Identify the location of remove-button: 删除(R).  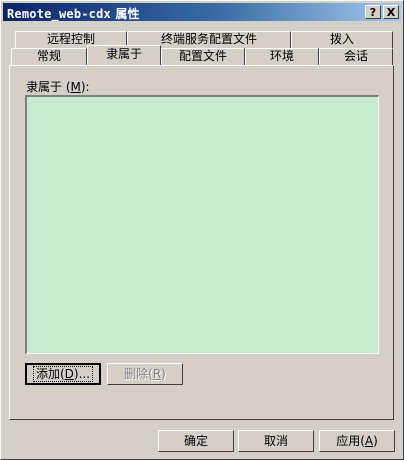
(145, 374).